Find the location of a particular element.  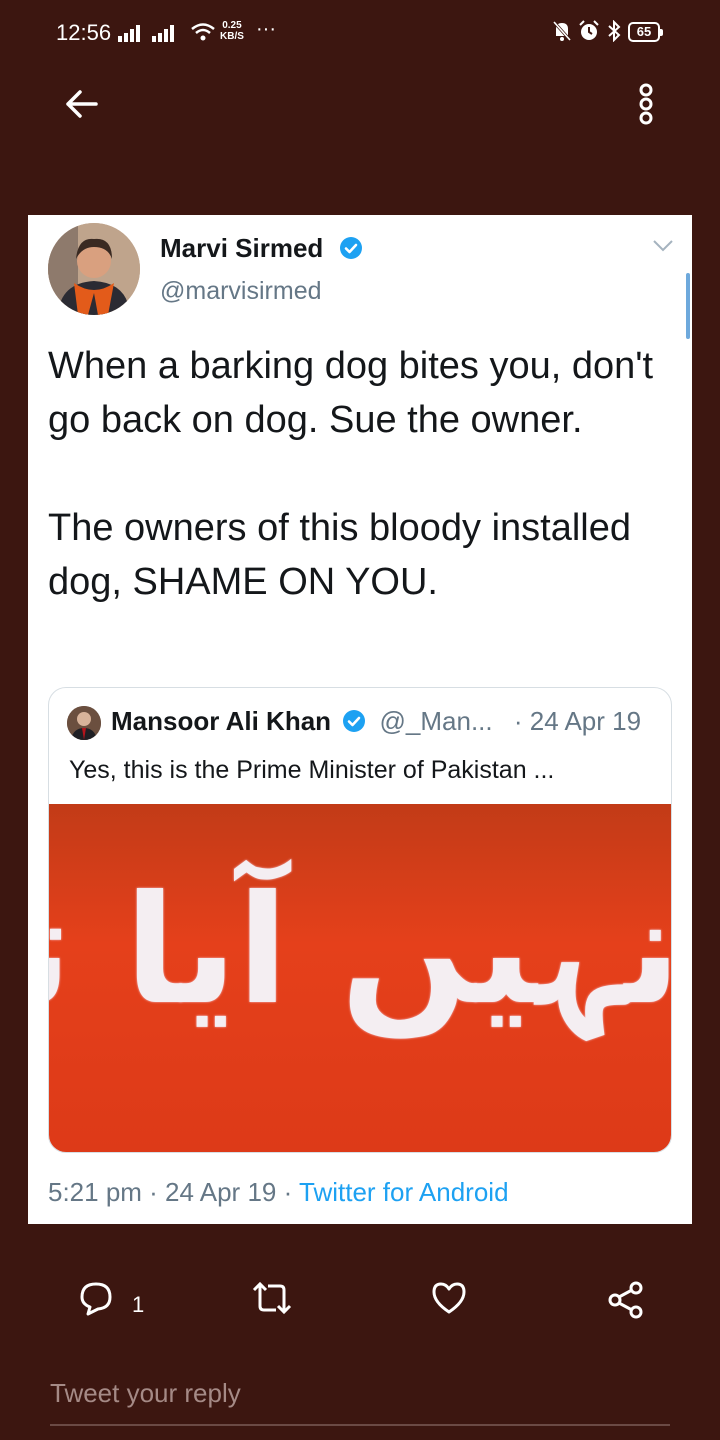

battery-icon: 65 is located at coordinates (645, 32).